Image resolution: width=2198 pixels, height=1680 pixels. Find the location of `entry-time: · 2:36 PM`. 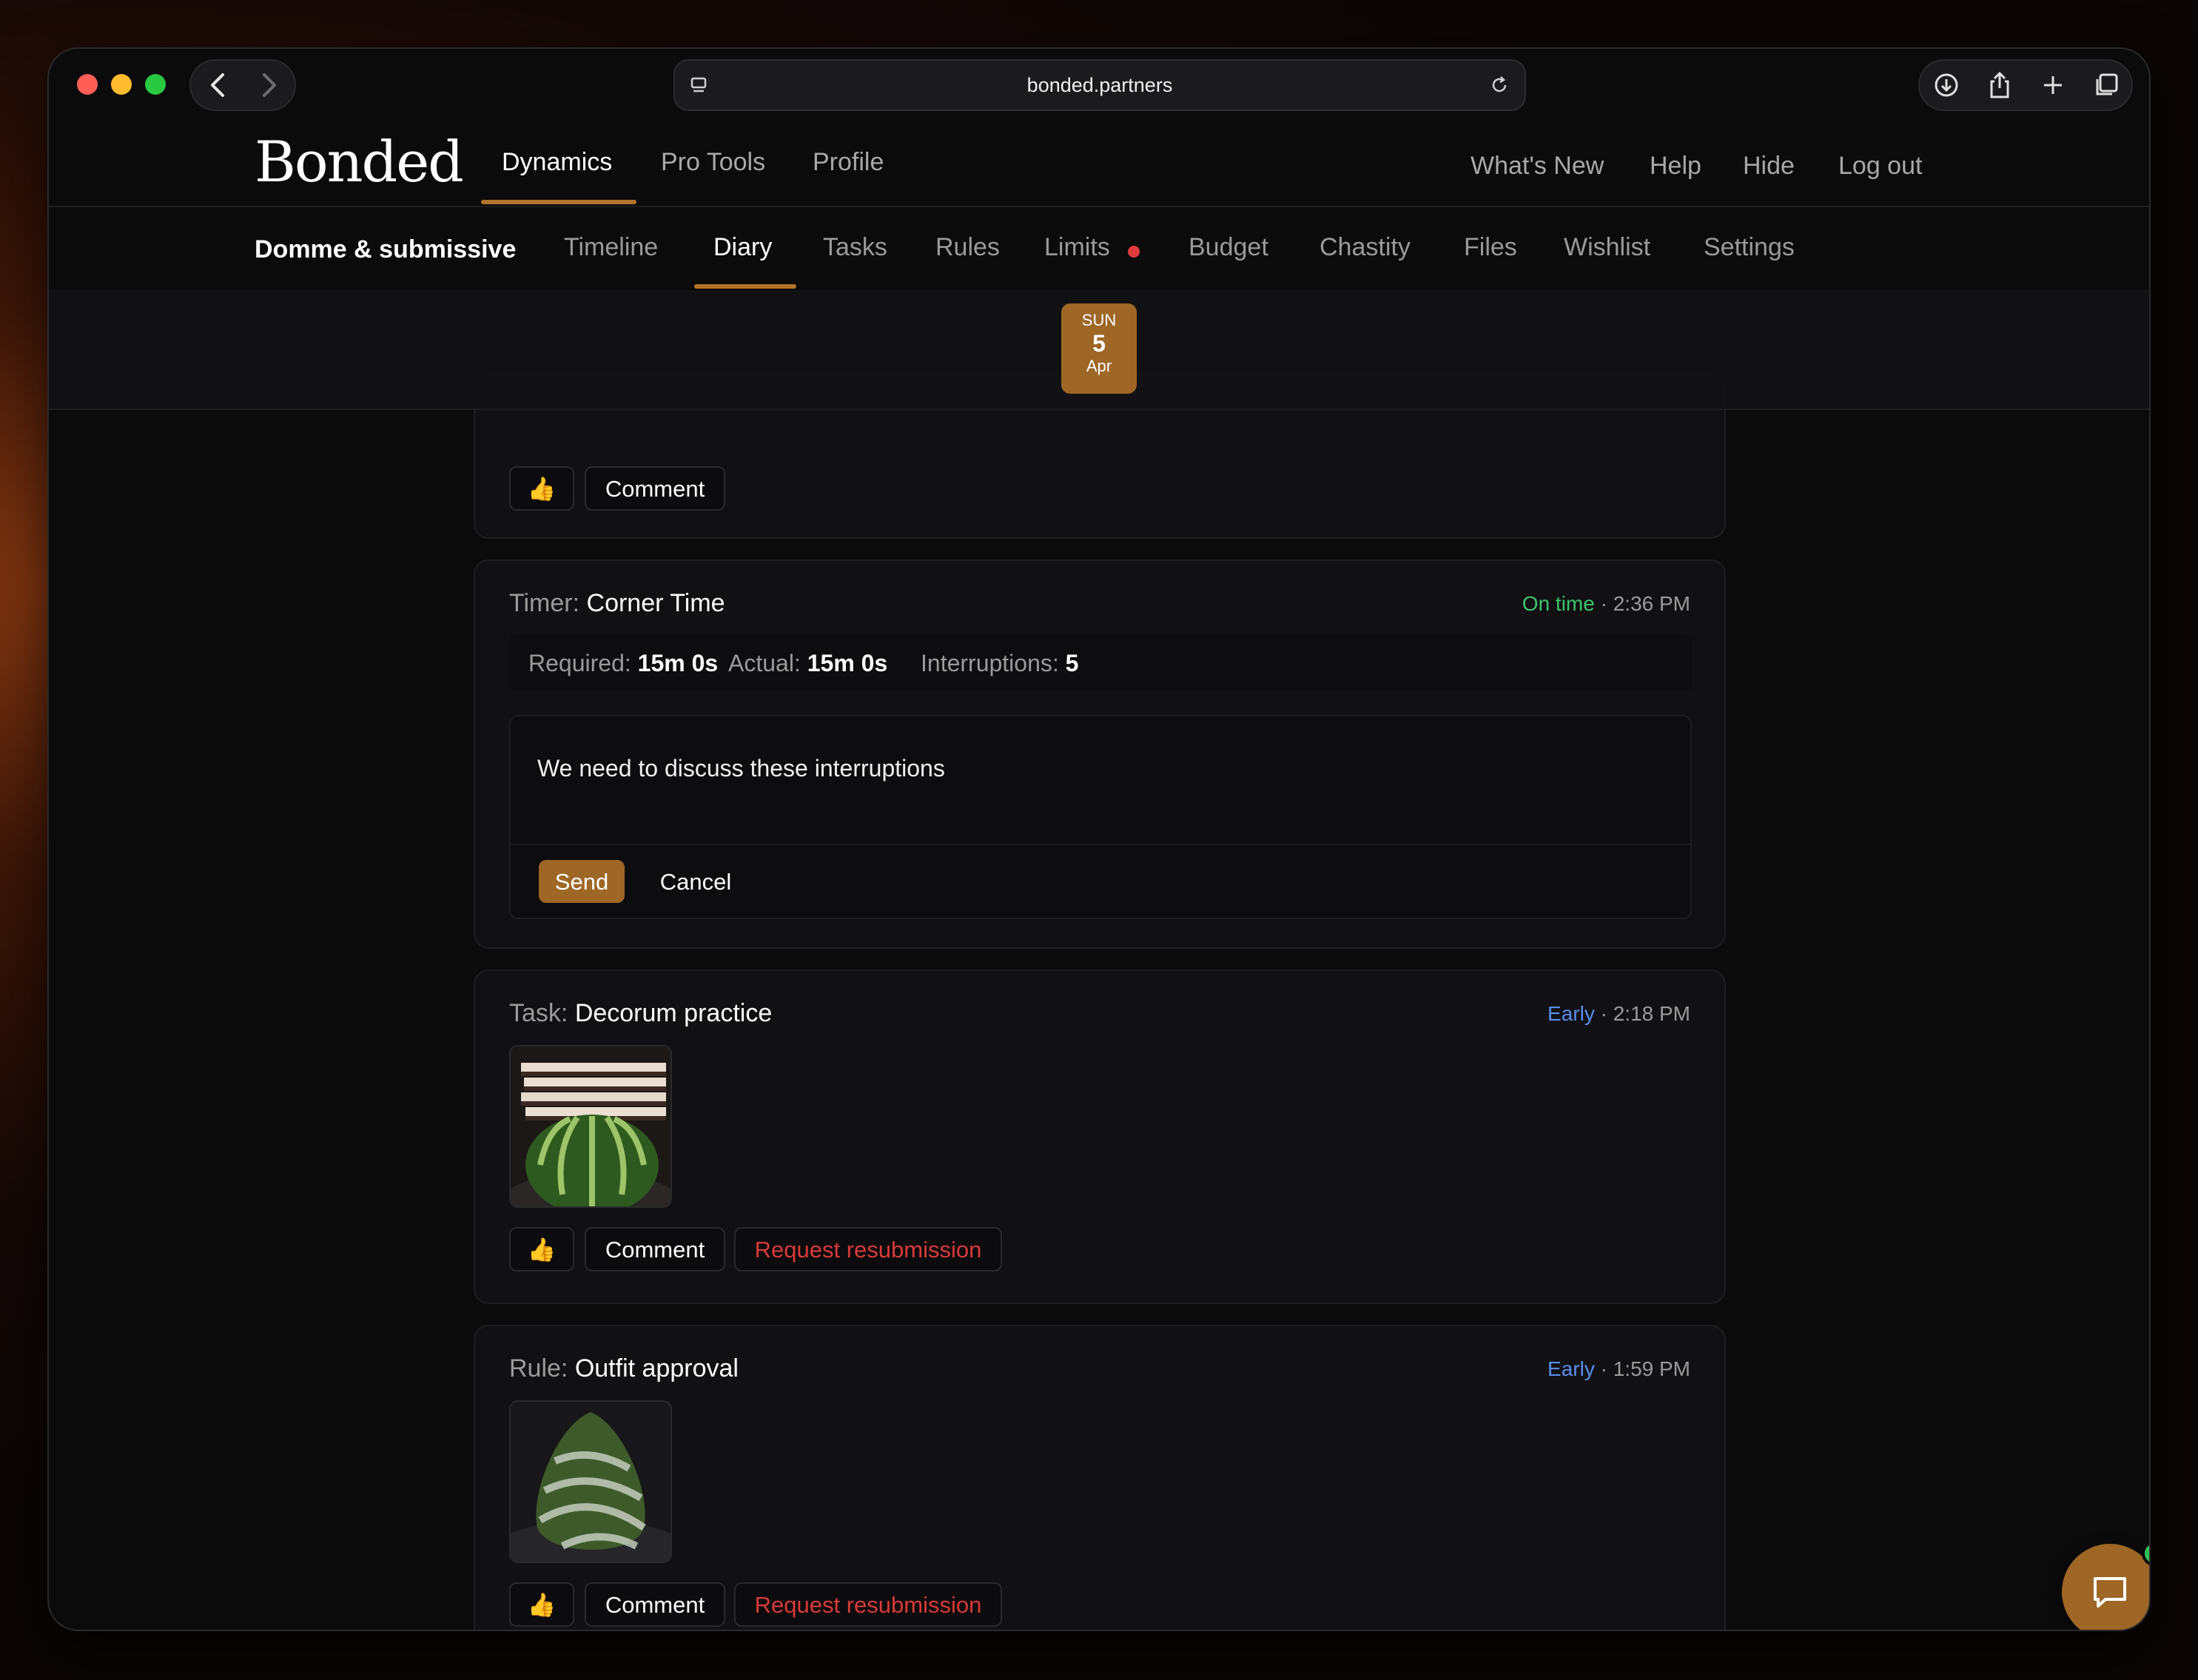

entry-time: · 2:36 PM is located at coordinates (1645, 603).